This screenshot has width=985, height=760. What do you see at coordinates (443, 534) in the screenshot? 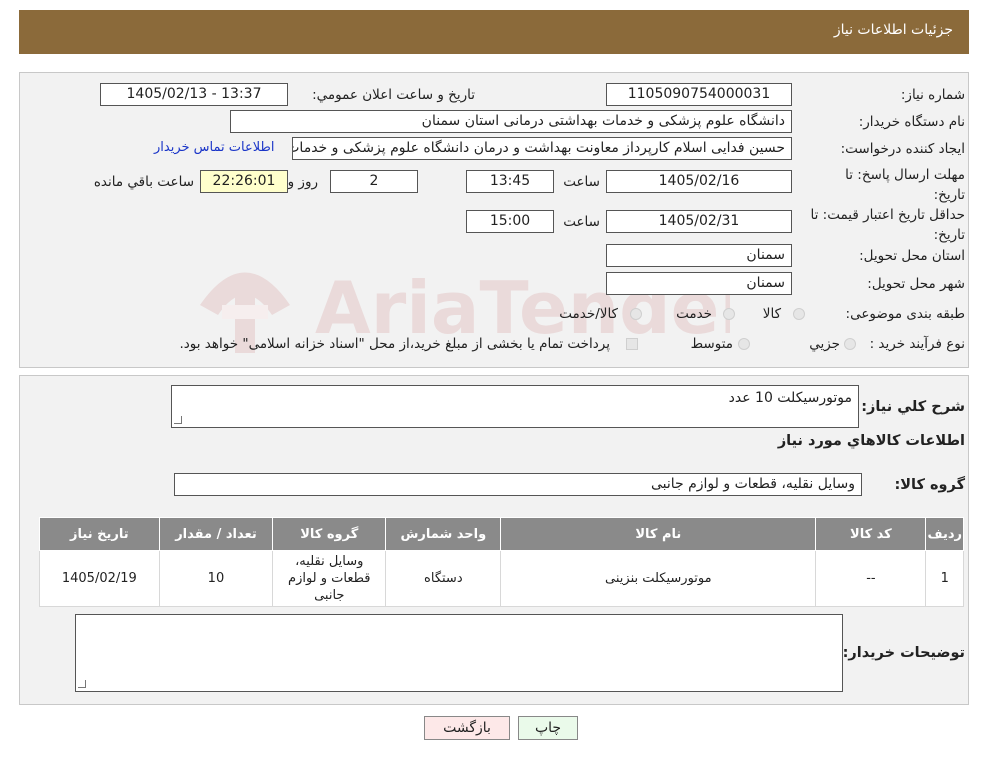
I see `col-header-unit: واحد شمارش` at bounding box center [443, 534].